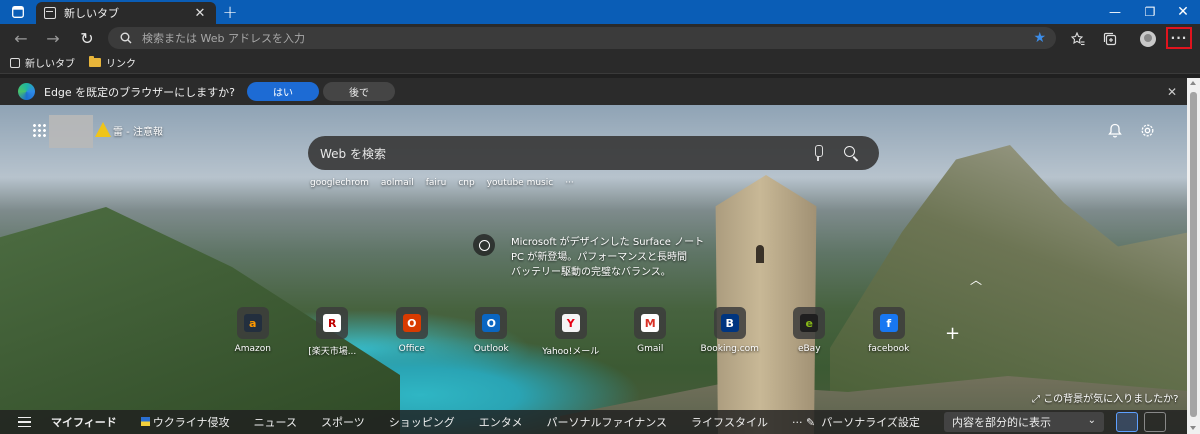 This screenshot has height=434, width=1200. What do you see at coordinates (252, 323) in the screenshot?
I see `quick-link-tile: a` at bounding box center [252, 323].